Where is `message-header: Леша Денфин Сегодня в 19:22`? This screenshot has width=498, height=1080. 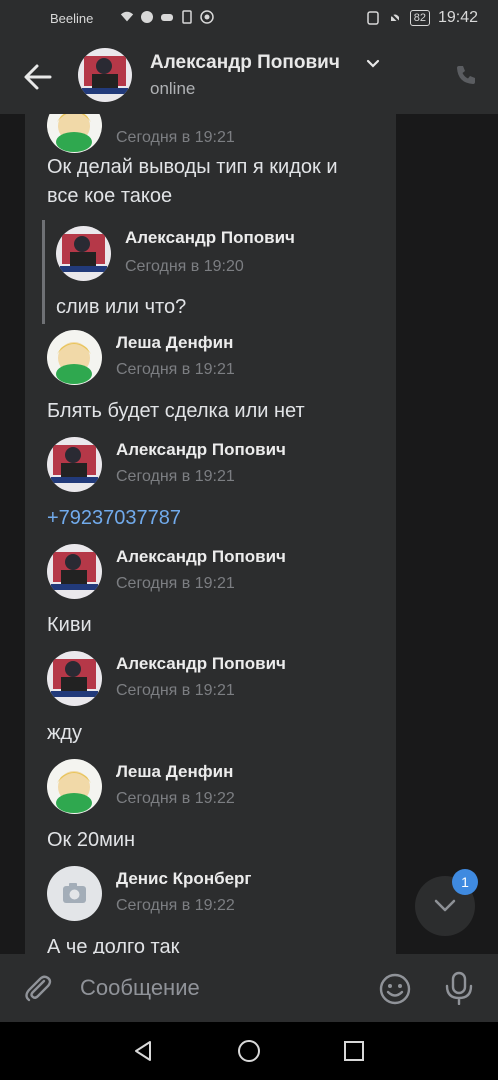 message-header: Леша Денфин Сегодня в 19:22 is located at coordinates (212, 787).